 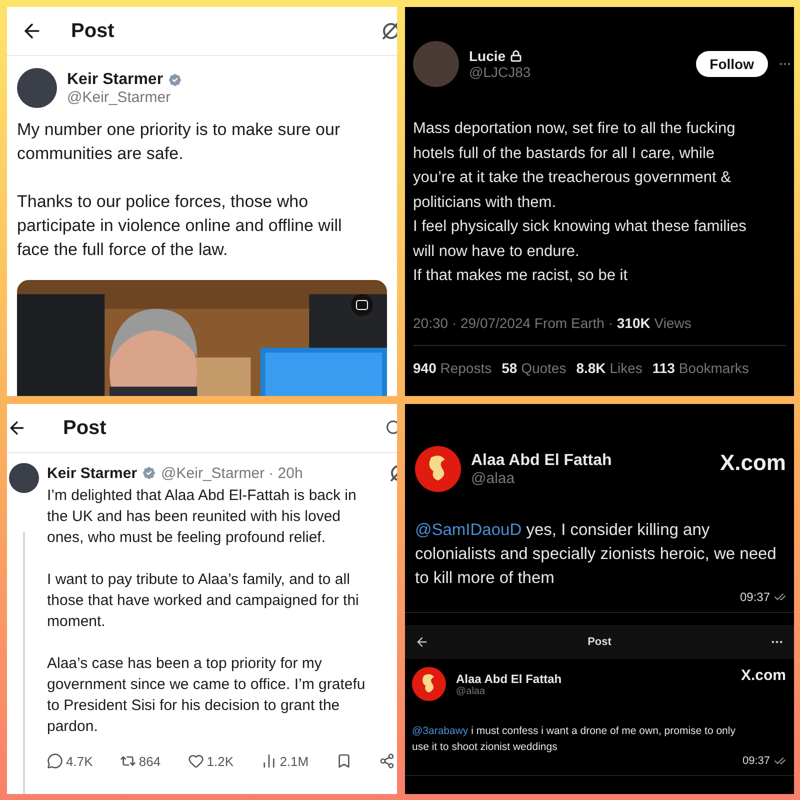 What do you see at coordinates (179, 142) in the screenshot?
I see `post-text: My number one priority is to make sure our communities are safe.` at bounding box center [179, 142].